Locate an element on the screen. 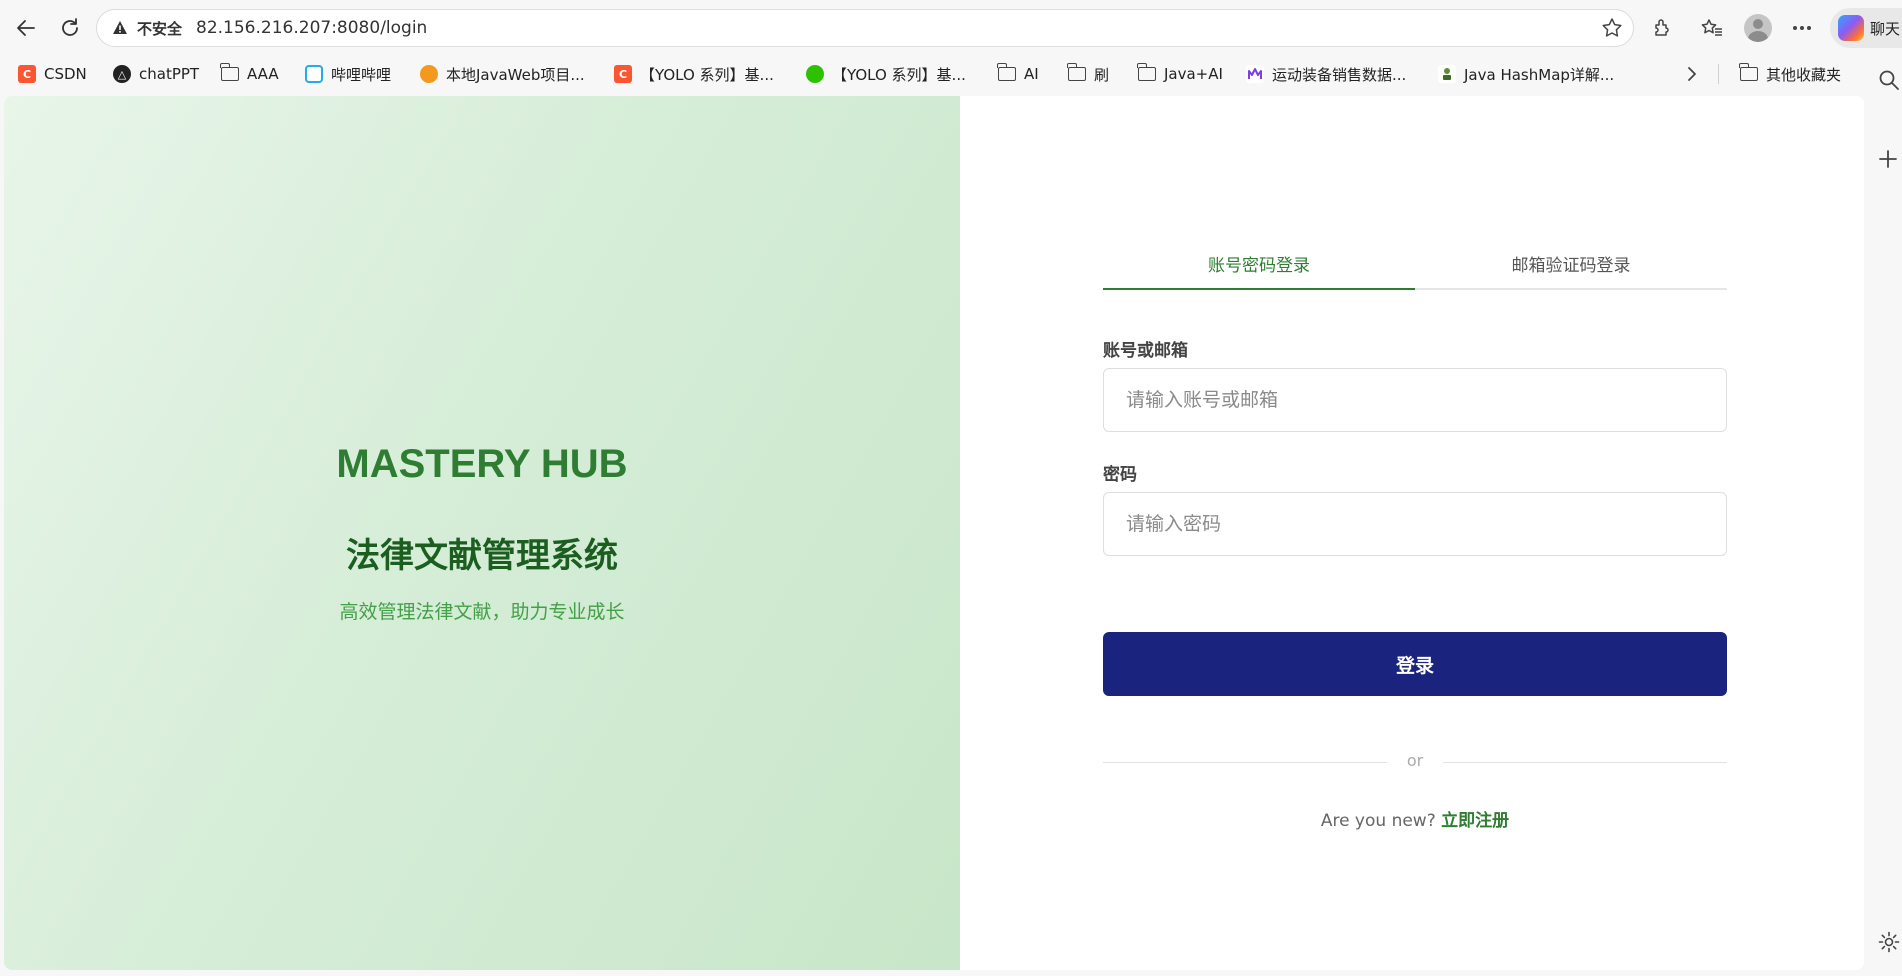 This screenshot has width=1902, height=976. hero-title: MASTERY HUB is located at coordinates (482, 464).